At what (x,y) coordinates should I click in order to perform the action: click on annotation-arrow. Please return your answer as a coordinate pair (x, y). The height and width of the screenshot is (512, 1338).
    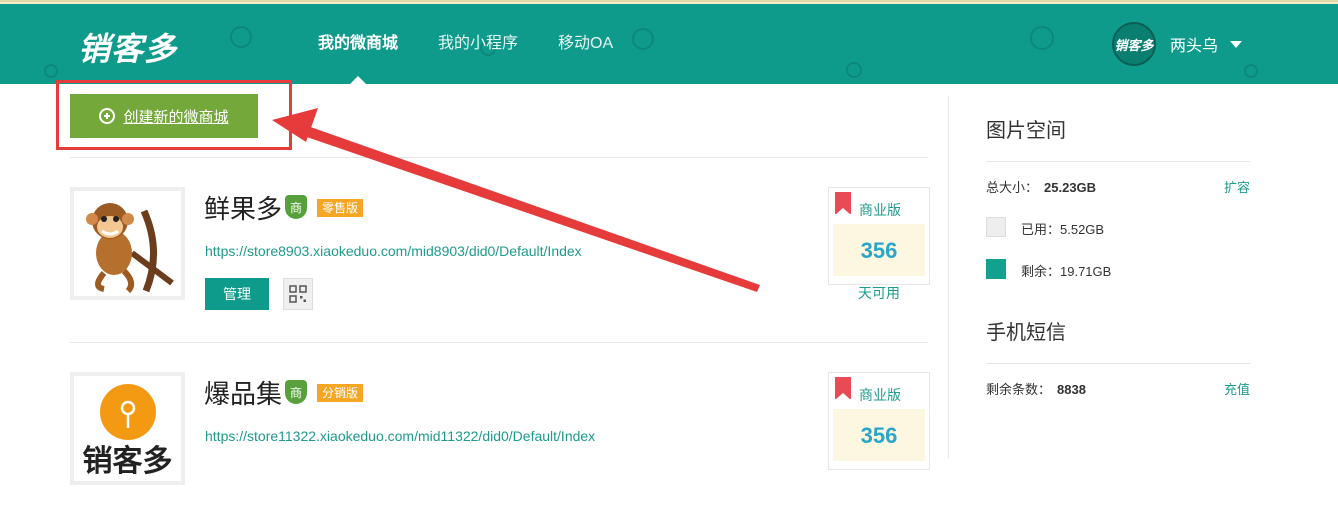
    Looking at the image, I should click on (516, 200).